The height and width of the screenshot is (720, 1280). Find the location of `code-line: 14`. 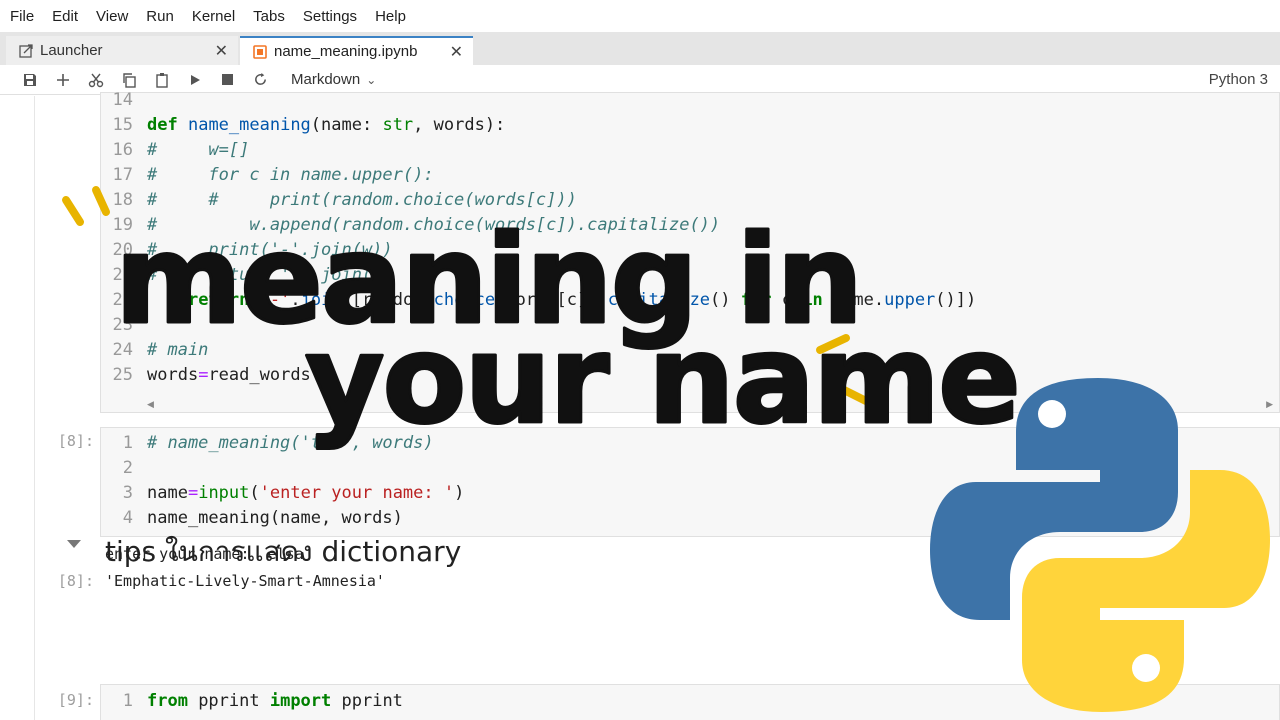

code-line: 14 is located at coordinates (122, 100).